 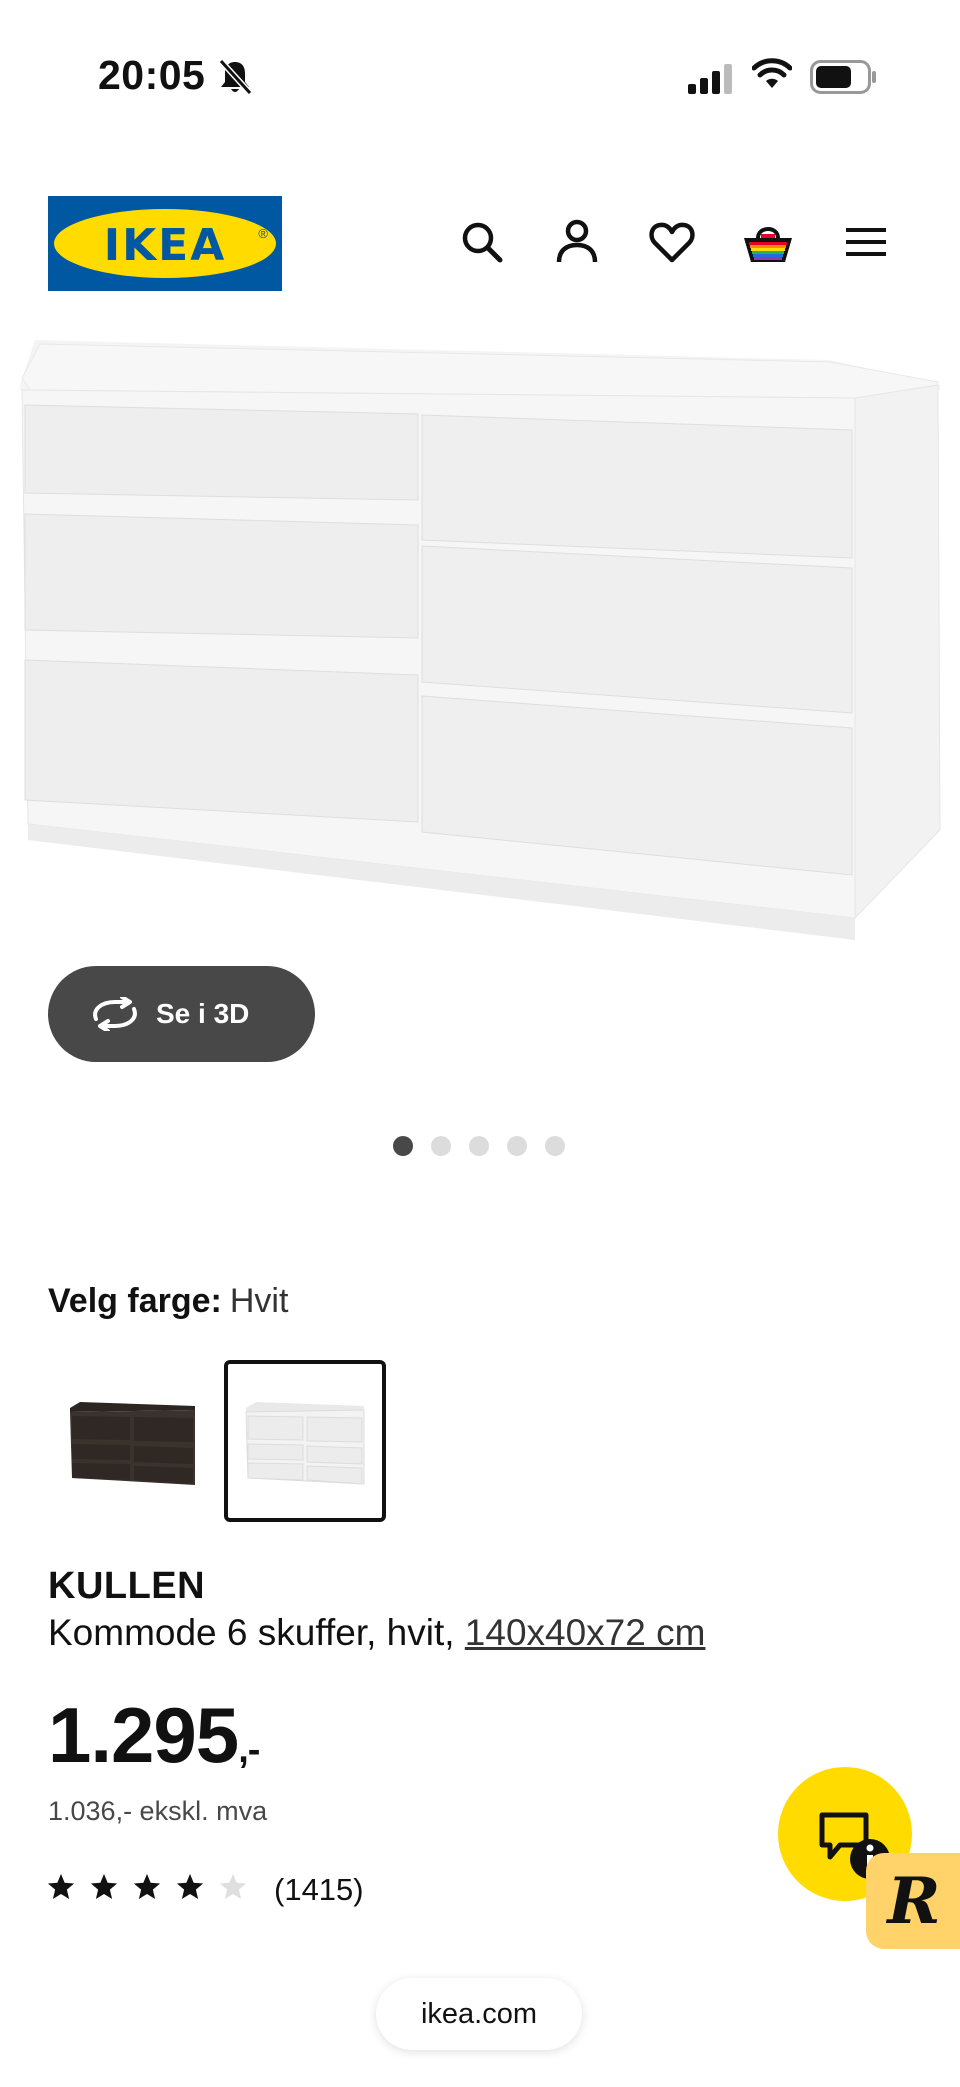 I want to click on ikea-logo: IKEA ®, so click(x=165, y=243).